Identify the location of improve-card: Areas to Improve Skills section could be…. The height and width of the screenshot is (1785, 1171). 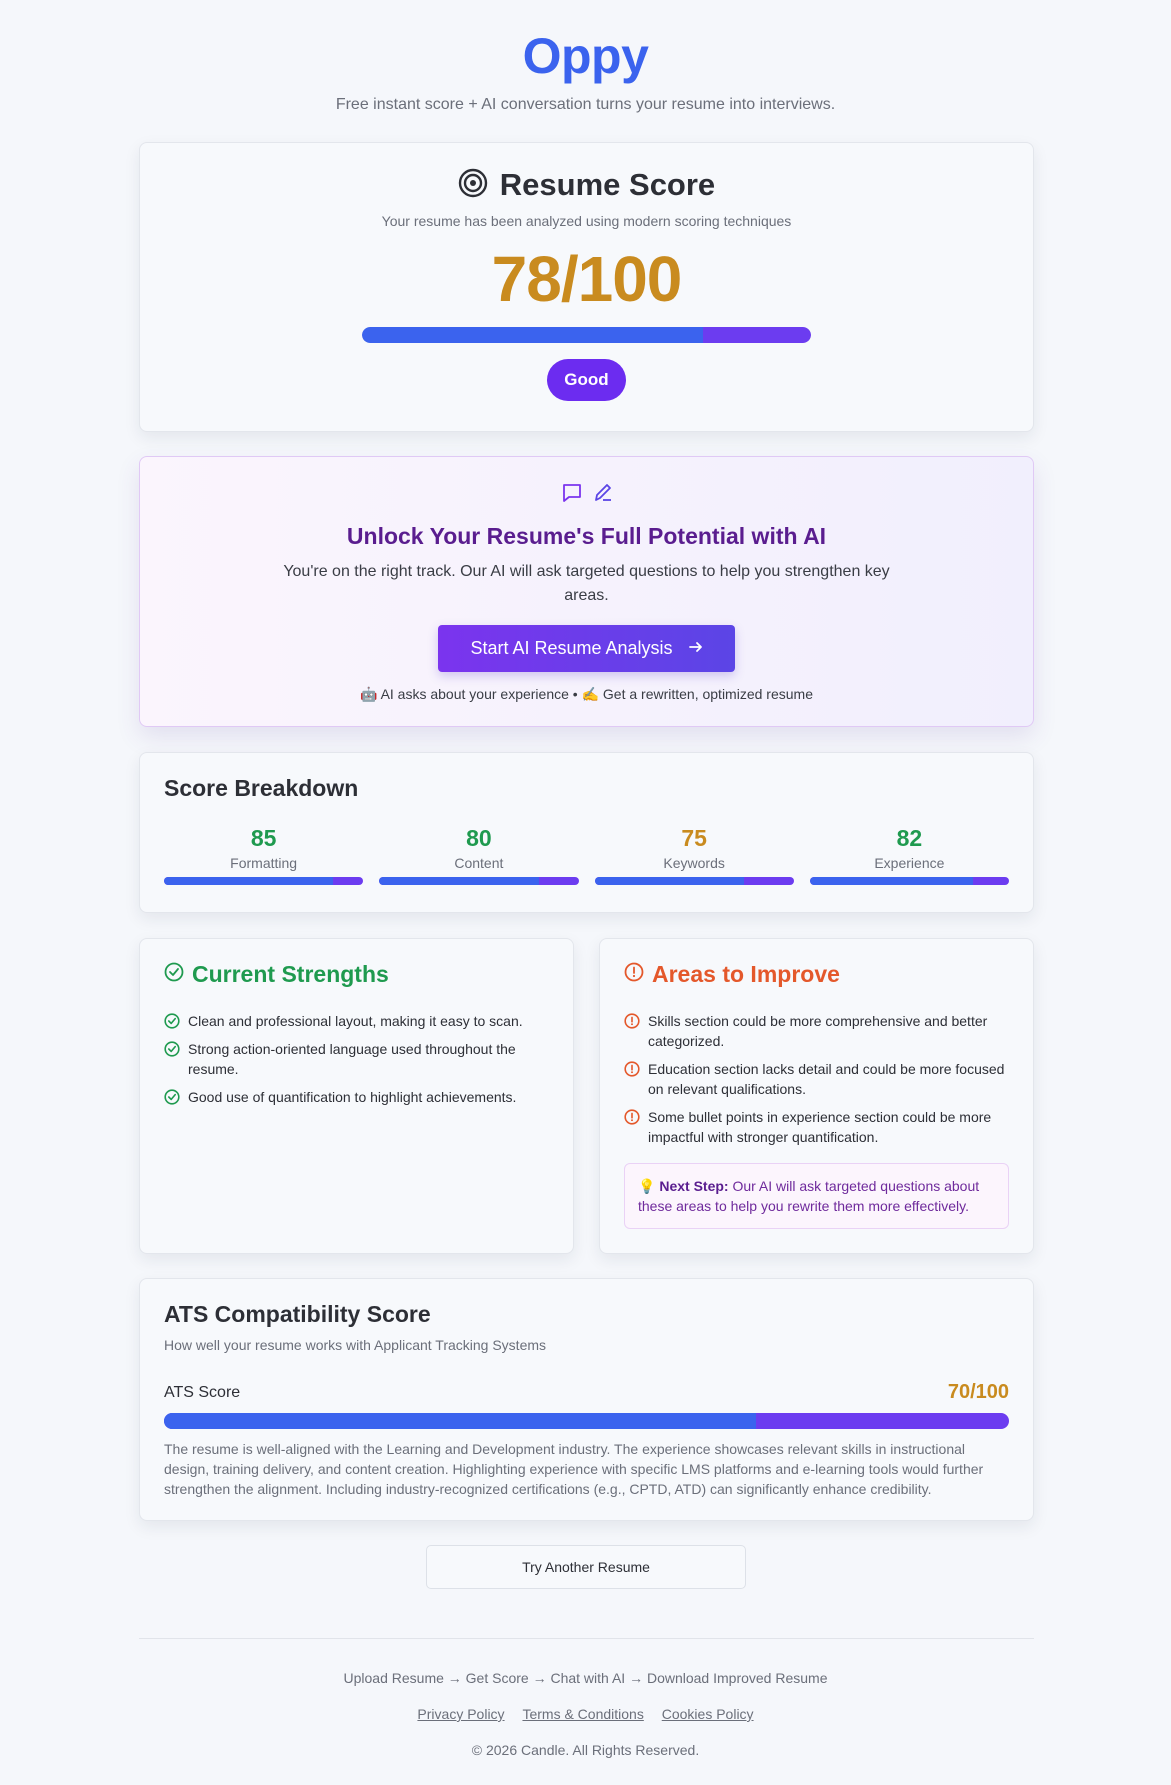
(816, 1096).